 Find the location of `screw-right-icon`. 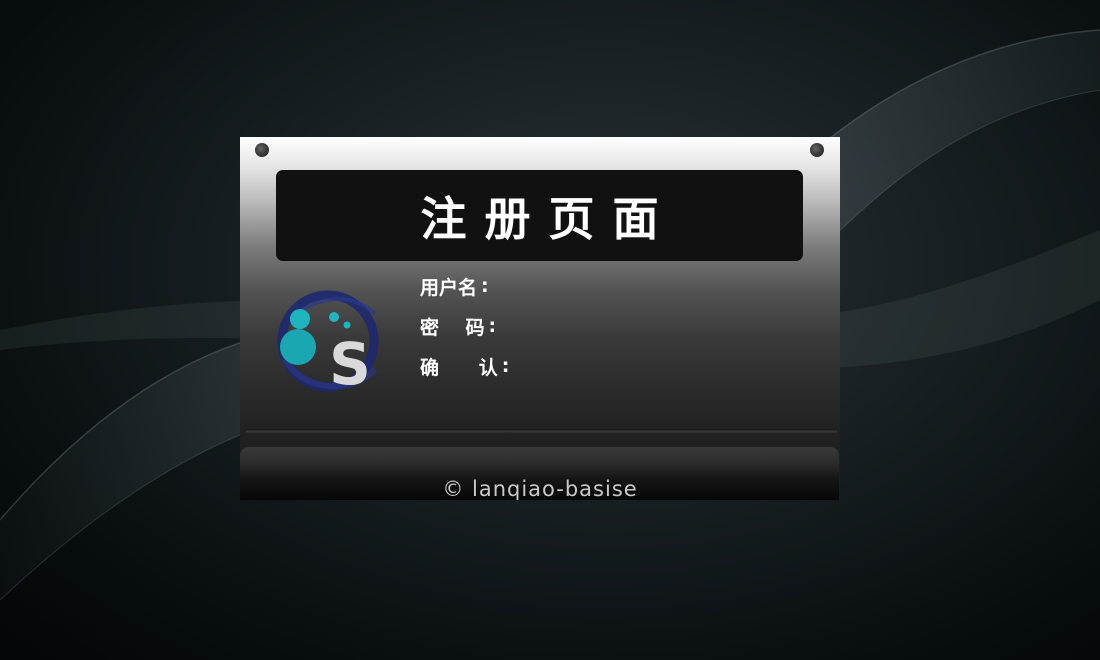

screw-right-icon is located at coordinates (817, 150).